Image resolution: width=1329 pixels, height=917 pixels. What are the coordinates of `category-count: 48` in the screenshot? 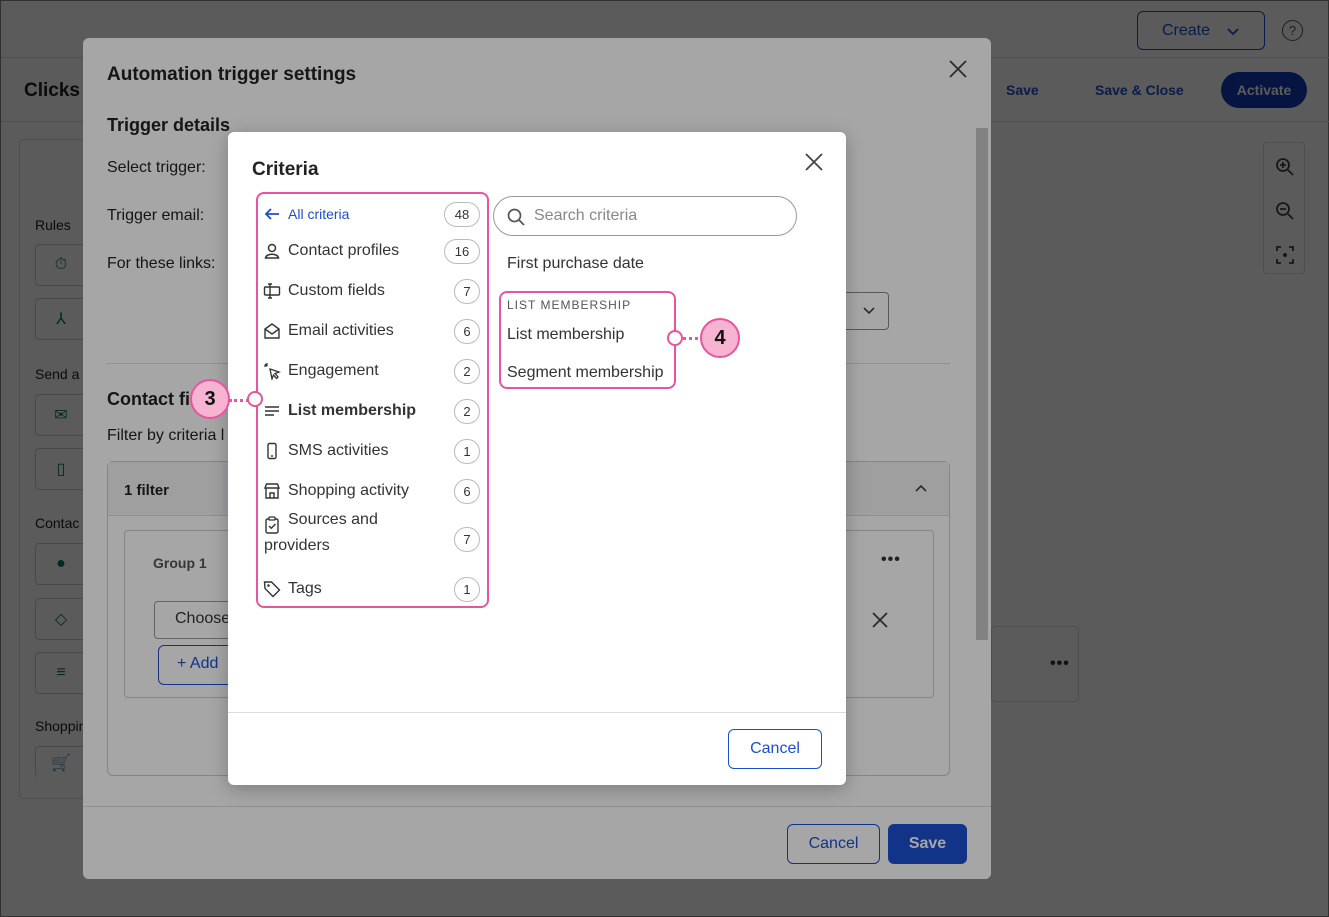 It's located at (462, 214).